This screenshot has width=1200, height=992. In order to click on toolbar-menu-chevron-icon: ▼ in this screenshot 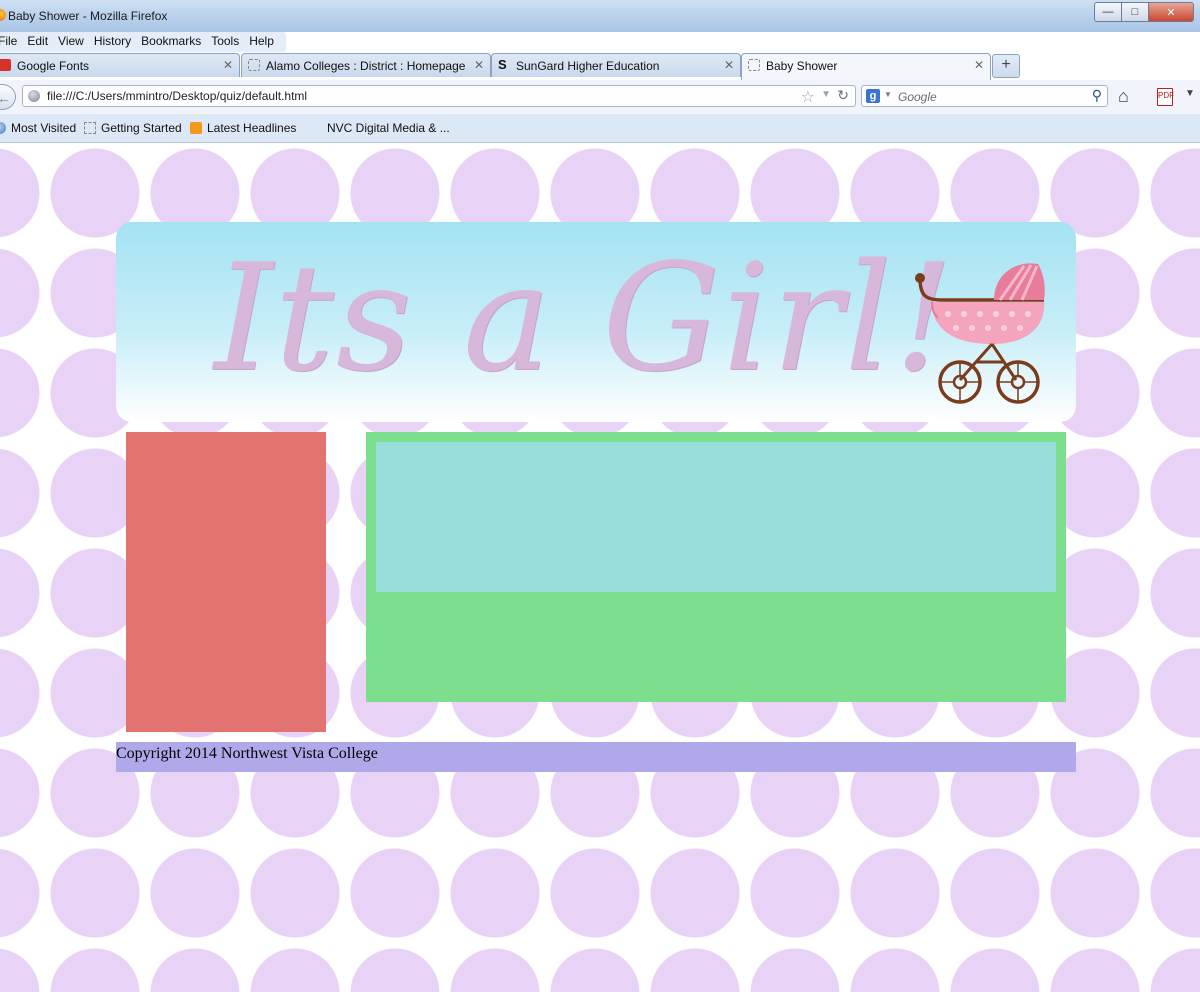, I will do `click(1190, 93)`.